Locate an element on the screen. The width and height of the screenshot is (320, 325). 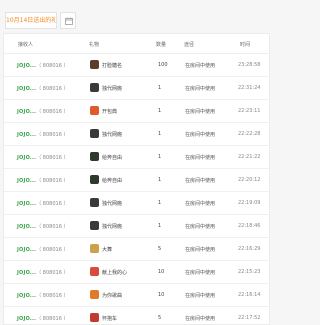
calendar-icon is located at coordinates (69, 21).